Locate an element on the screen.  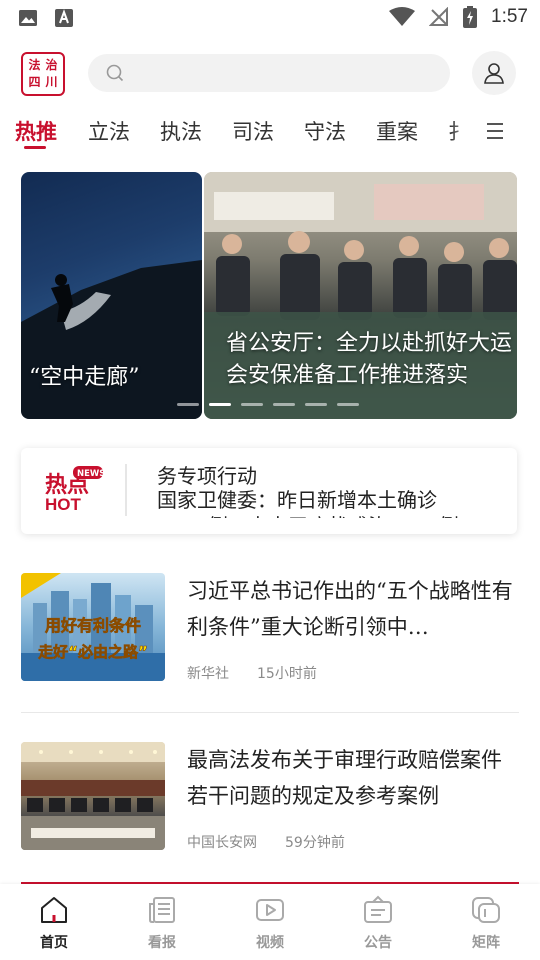
nav-label: 矩阵 is located at coordinates (486, 943).